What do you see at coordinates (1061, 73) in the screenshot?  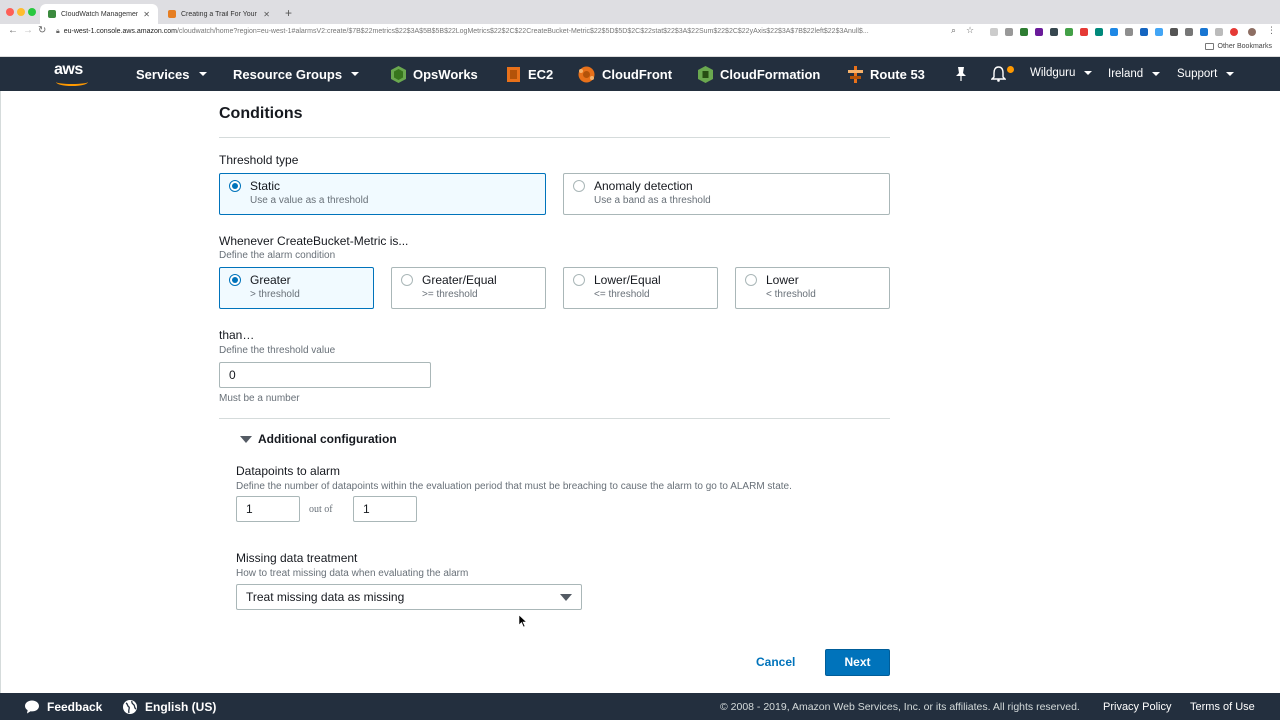 I see `account-menu: Wildguru` at bounding box center [1061, 73].